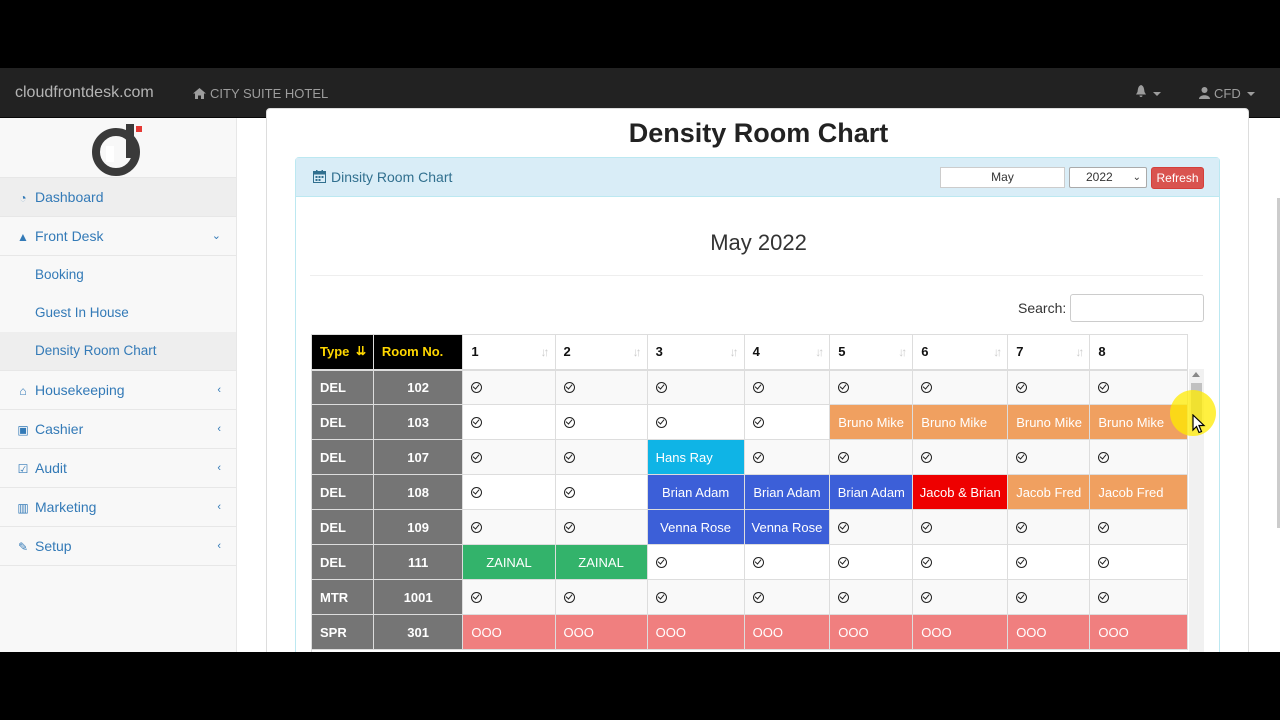  I want to click on column-header-room: Room No., so click(418, 352).